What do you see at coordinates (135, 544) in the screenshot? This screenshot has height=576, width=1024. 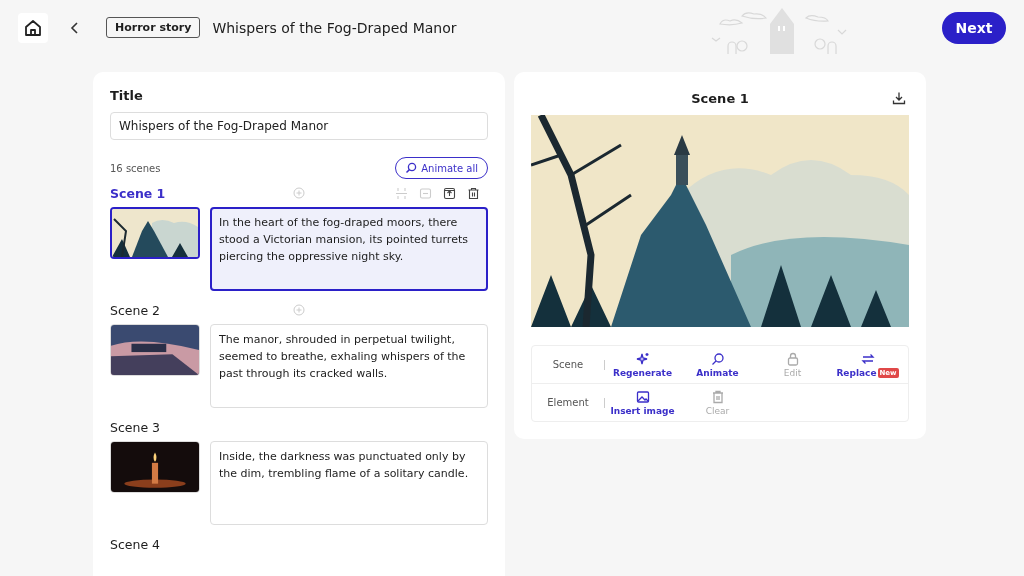 I see `scene-title: Scene 4` at bounding box center [135, 544].